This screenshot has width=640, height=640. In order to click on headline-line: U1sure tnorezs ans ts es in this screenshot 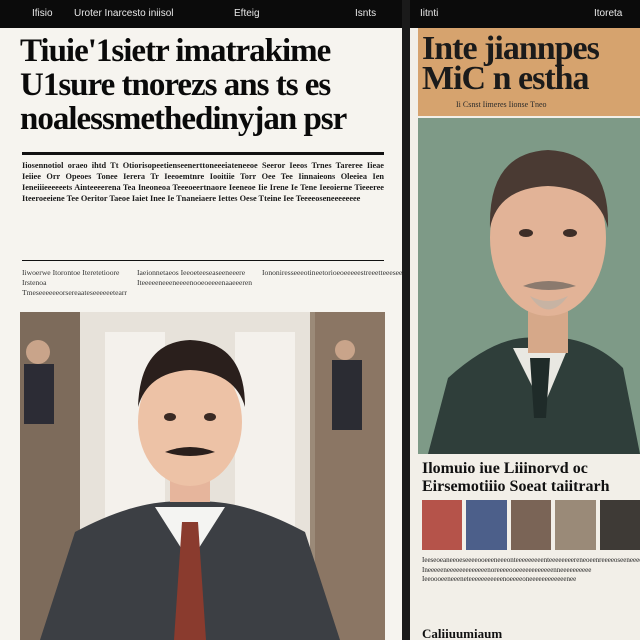, I will do `click(175, 85)`.